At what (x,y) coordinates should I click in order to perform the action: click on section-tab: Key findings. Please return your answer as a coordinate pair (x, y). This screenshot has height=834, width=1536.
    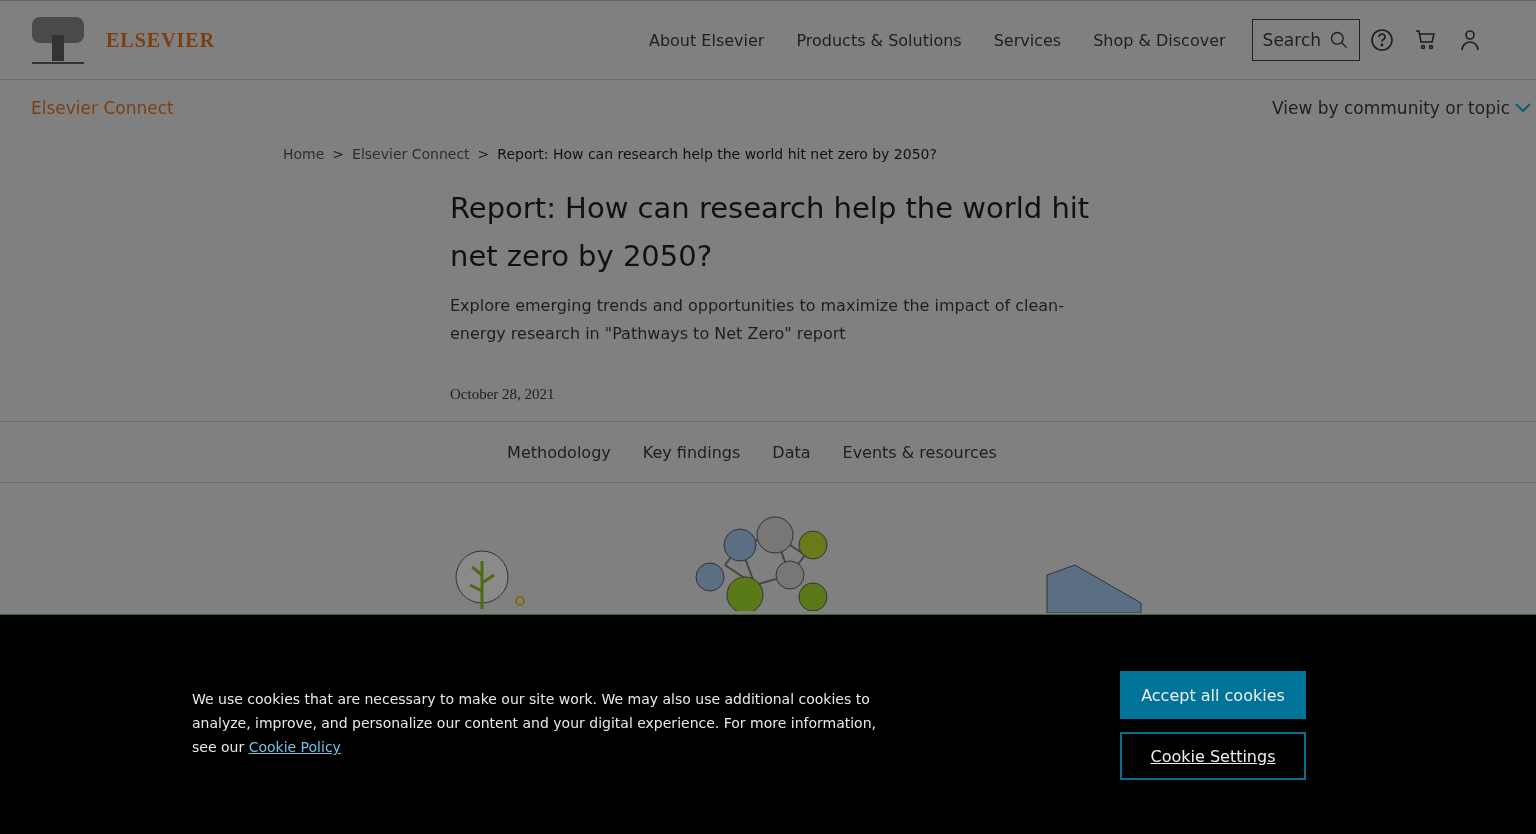
    Looking at the image, I should click on (691, 452).